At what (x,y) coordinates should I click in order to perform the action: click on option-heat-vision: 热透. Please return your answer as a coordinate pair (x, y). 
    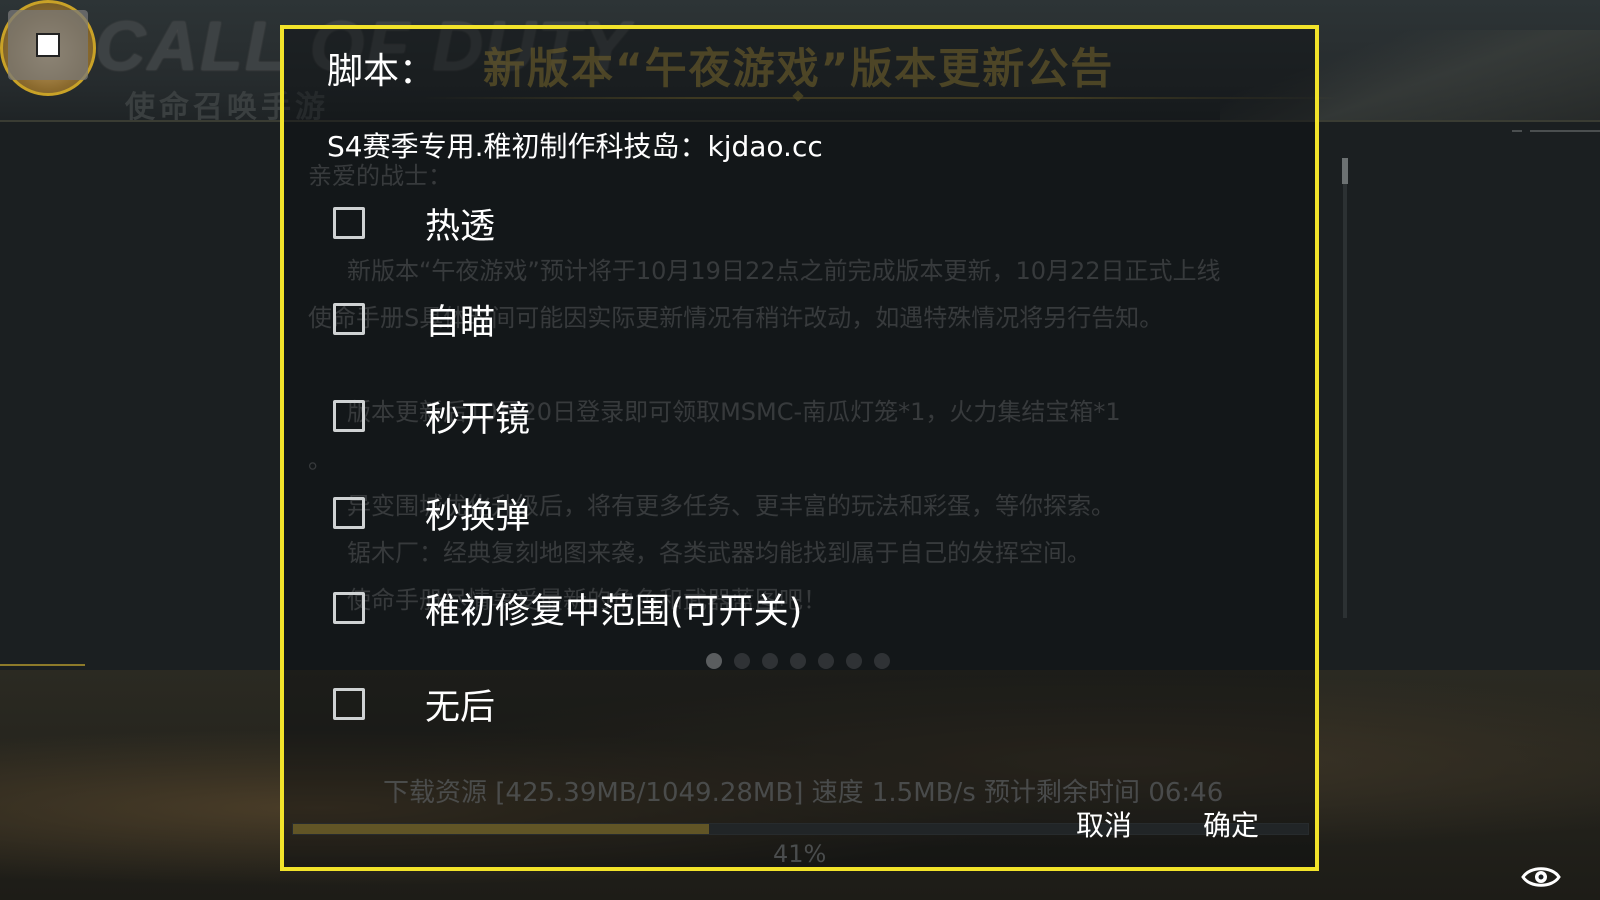
    Looking at the image, I should click on (414, 223).